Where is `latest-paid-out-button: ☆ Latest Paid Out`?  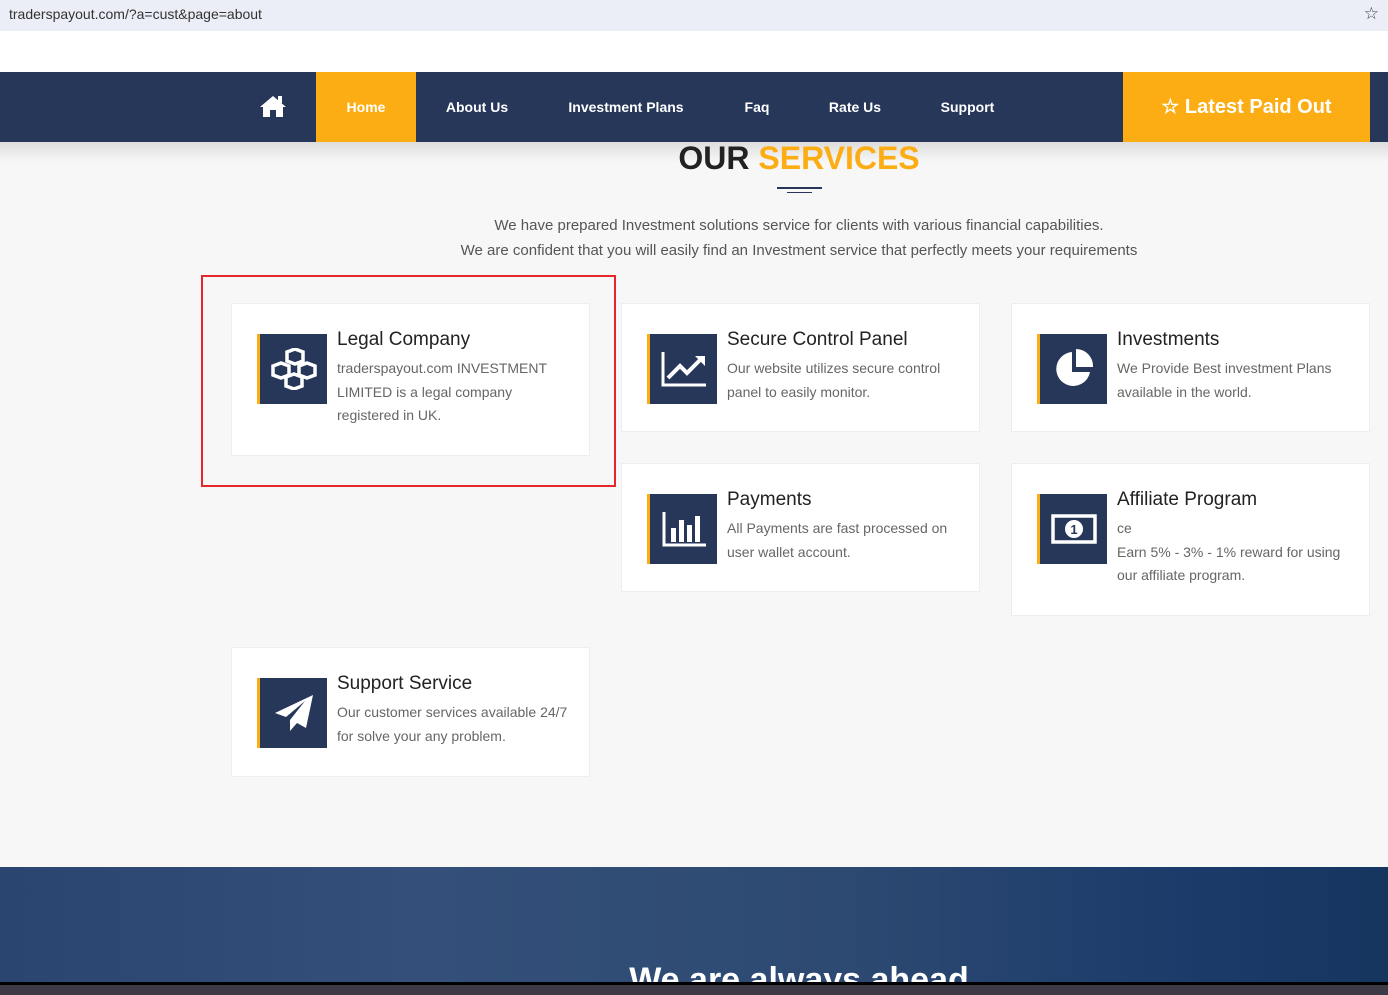
latest-paid-out-button: ☆ Latest Paid Out is located at coordinates (1246, 107).